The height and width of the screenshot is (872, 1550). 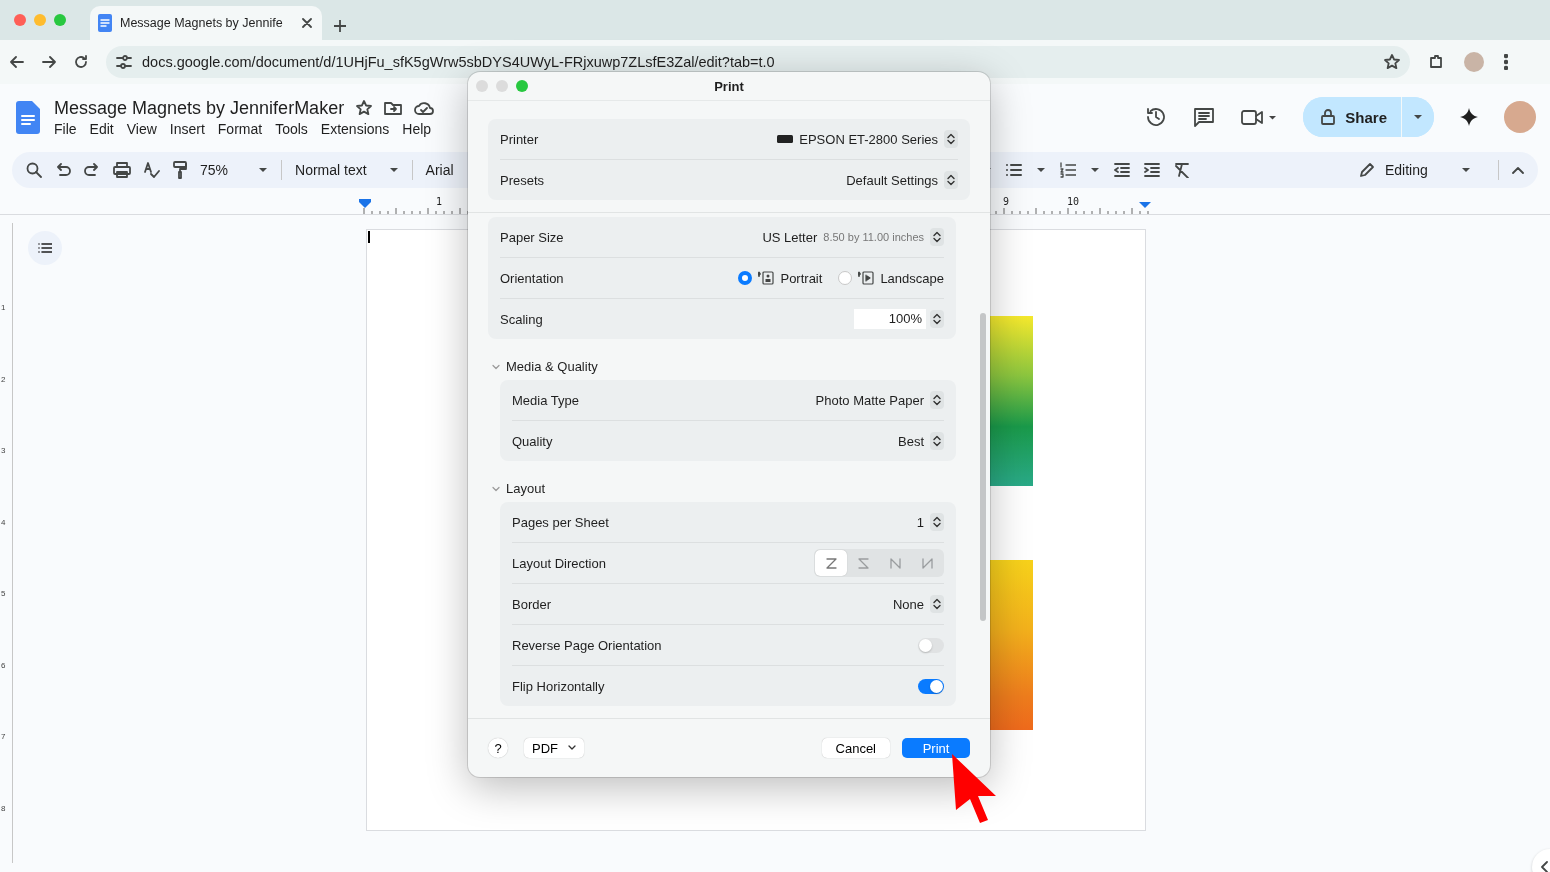 What do you see at coordinates (1506, 62) in the screenshot?
I see `more-icon` at bounding box center [1506, 62].